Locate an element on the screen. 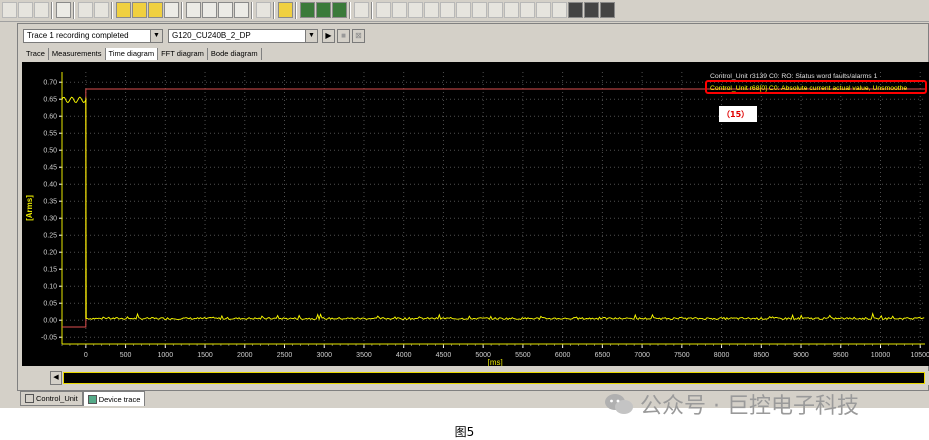 This screenshot has height=440, width=929. chart-b-icon is located at coordinates (323, 10).